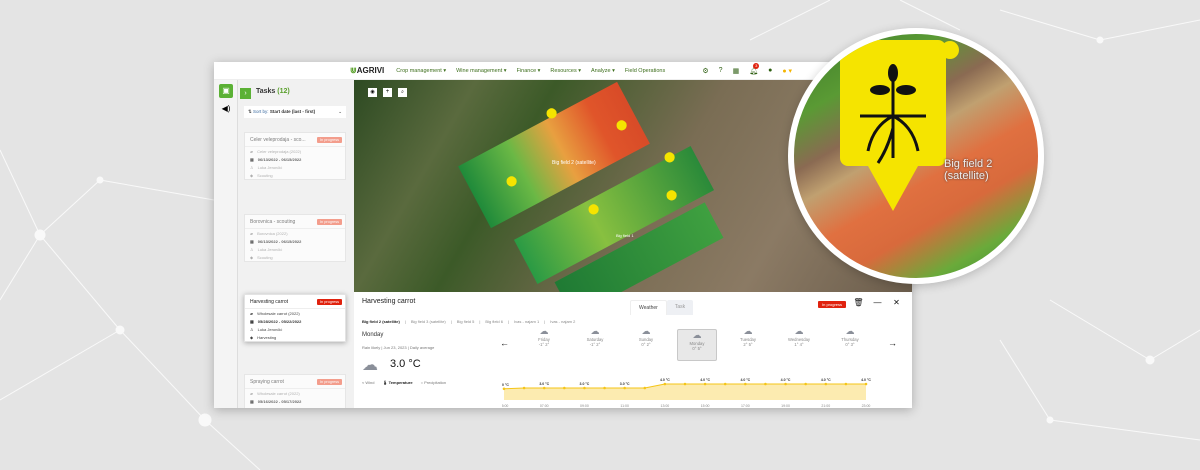  Describe the element at coordinates (226, 91) in the screenshot. I see `tasks-rail-icon: ▣` at that location.